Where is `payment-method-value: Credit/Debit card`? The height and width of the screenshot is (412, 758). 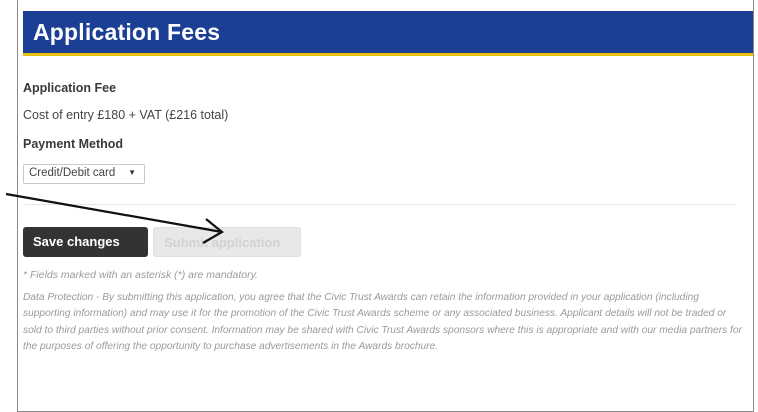
payment-method-value: Credit/Debit card is located at coordinates (72, 173).